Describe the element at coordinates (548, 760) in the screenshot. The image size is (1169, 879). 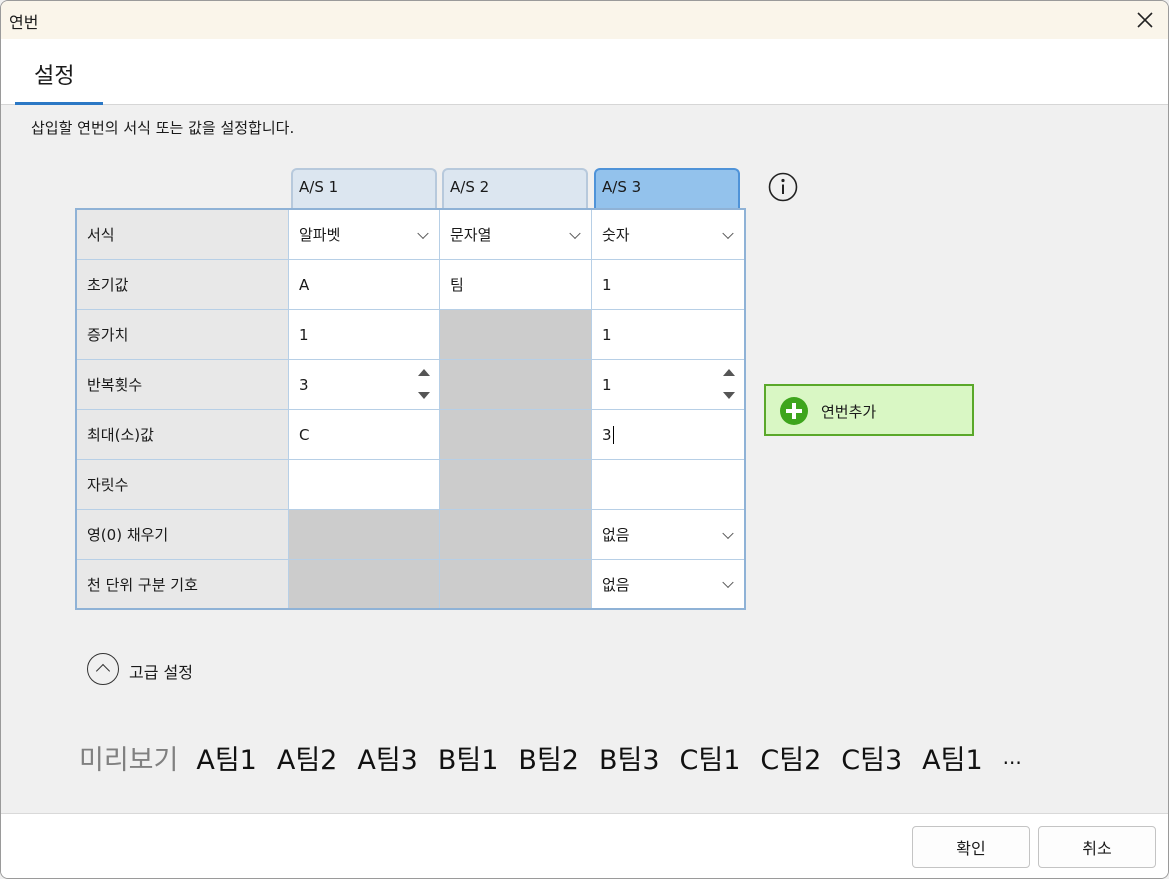
I see `preview-item: B팀2` at that location.